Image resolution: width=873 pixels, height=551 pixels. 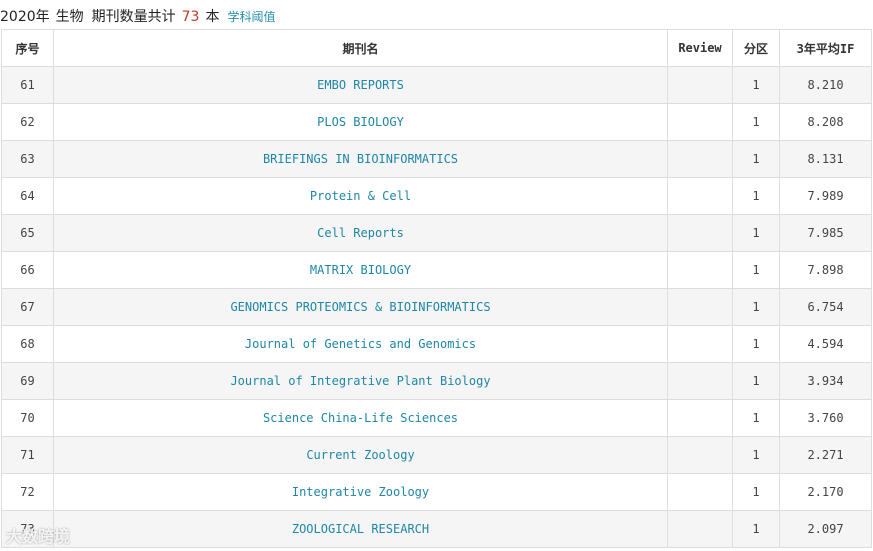 What do you see at coordinates (825, 85) in the screenshot?
I see `impact-factor-cell: 8.210` at bounding box center [825, 85].